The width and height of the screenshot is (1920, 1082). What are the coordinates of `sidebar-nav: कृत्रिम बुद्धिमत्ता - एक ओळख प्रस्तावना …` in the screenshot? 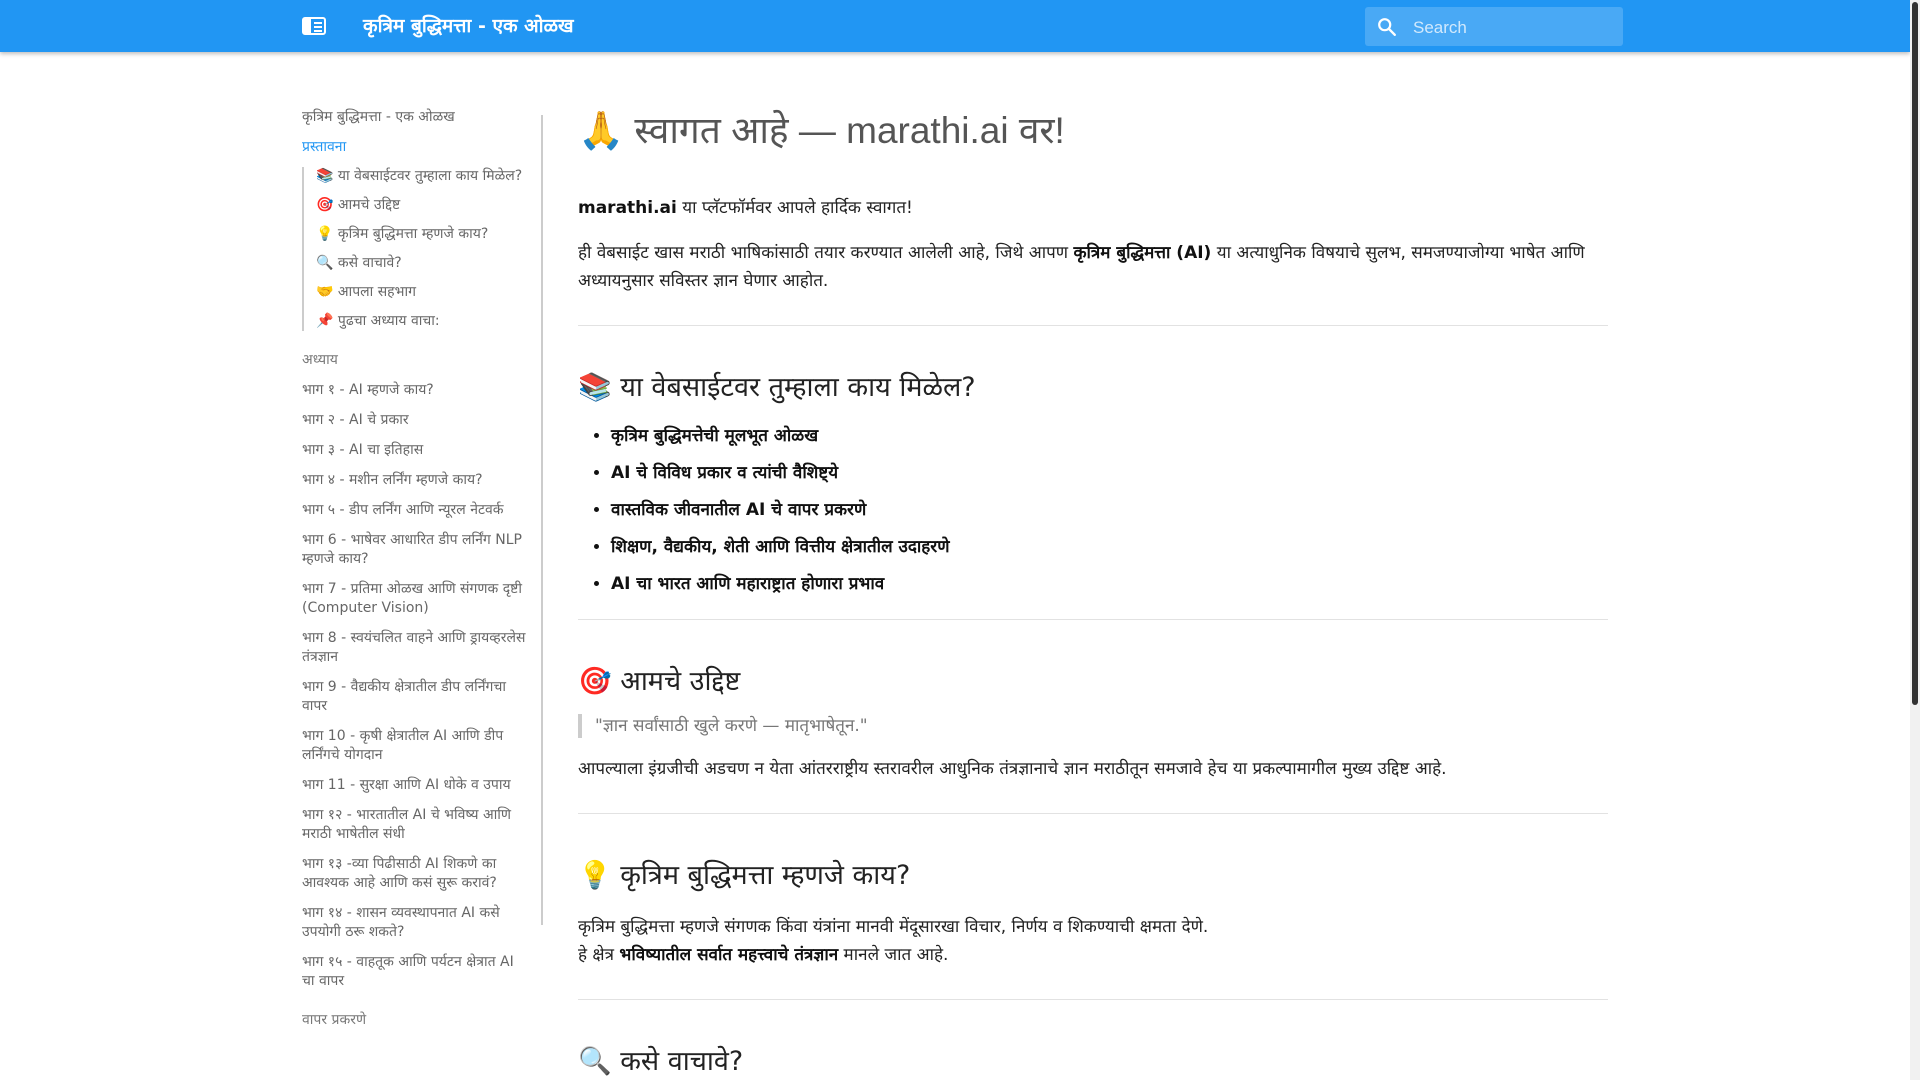 It's located at (422, 594).